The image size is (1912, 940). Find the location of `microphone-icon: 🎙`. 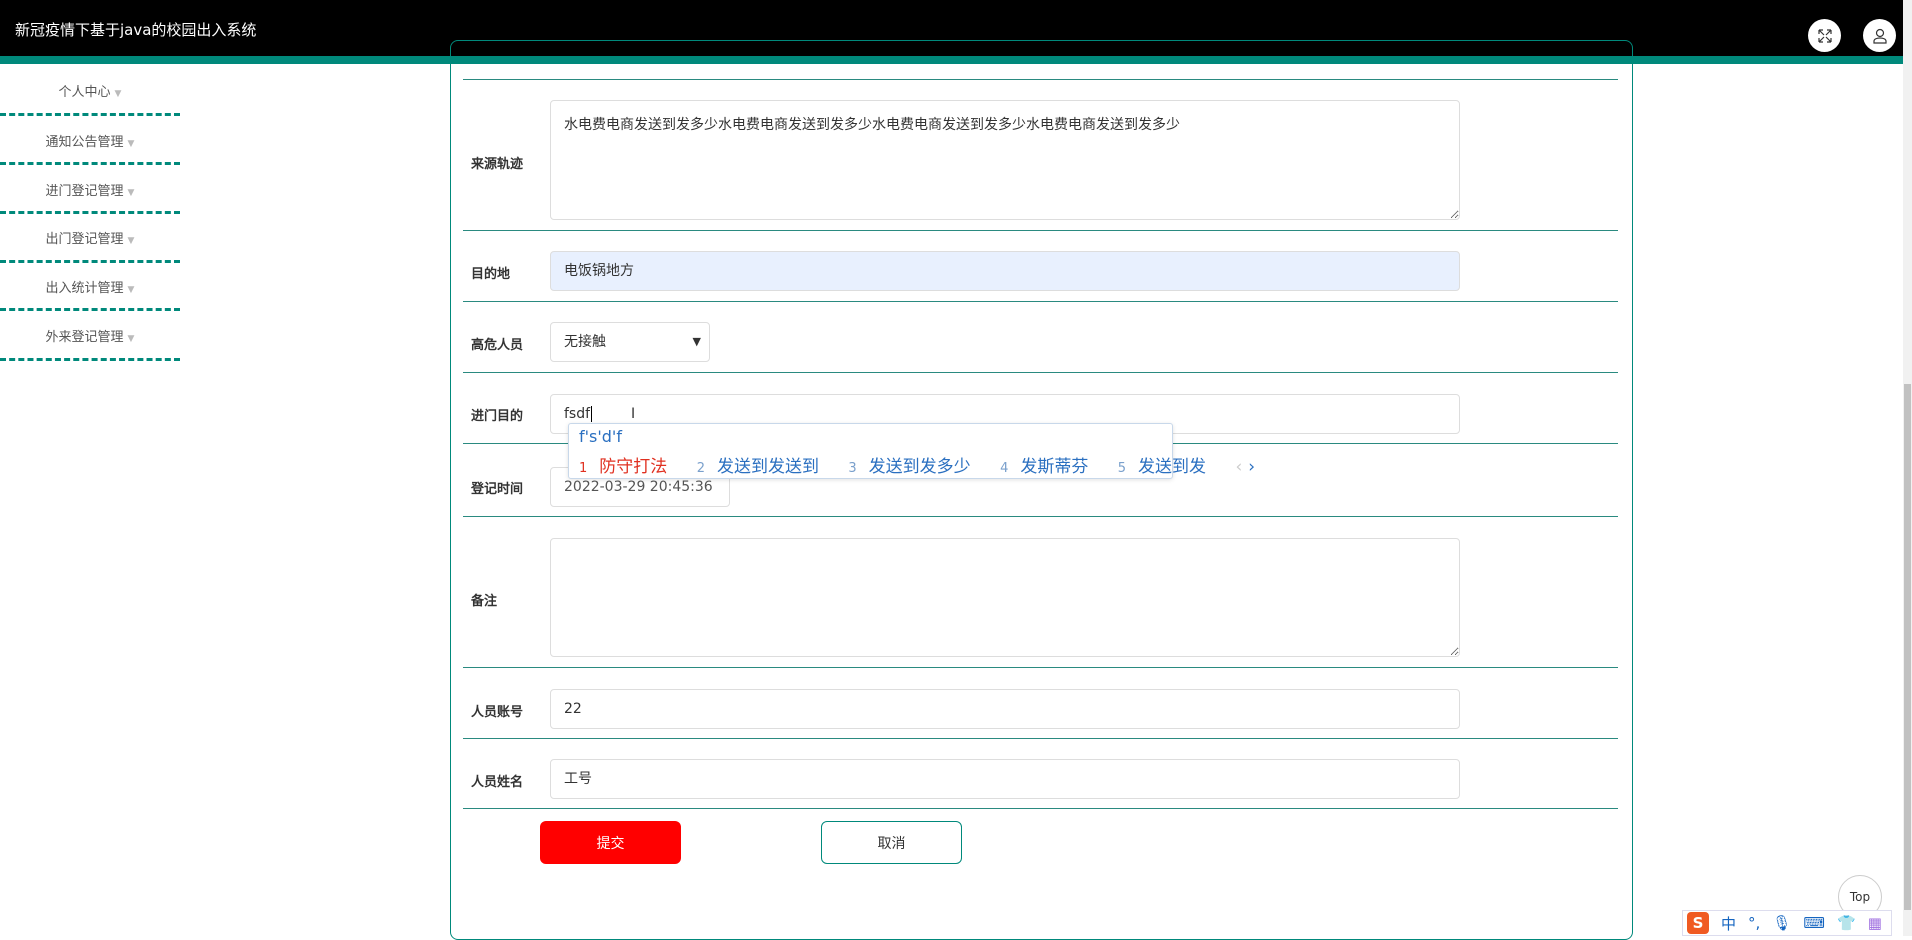

microphone-icon: 🎙 is located at coordinates (1781, 923).